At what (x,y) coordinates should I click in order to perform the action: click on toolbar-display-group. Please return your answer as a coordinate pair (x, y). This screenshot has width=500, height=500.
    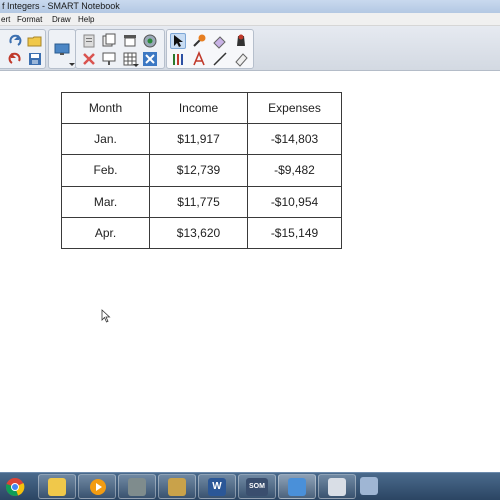
    Looking at the image, I should click on (62, 49).